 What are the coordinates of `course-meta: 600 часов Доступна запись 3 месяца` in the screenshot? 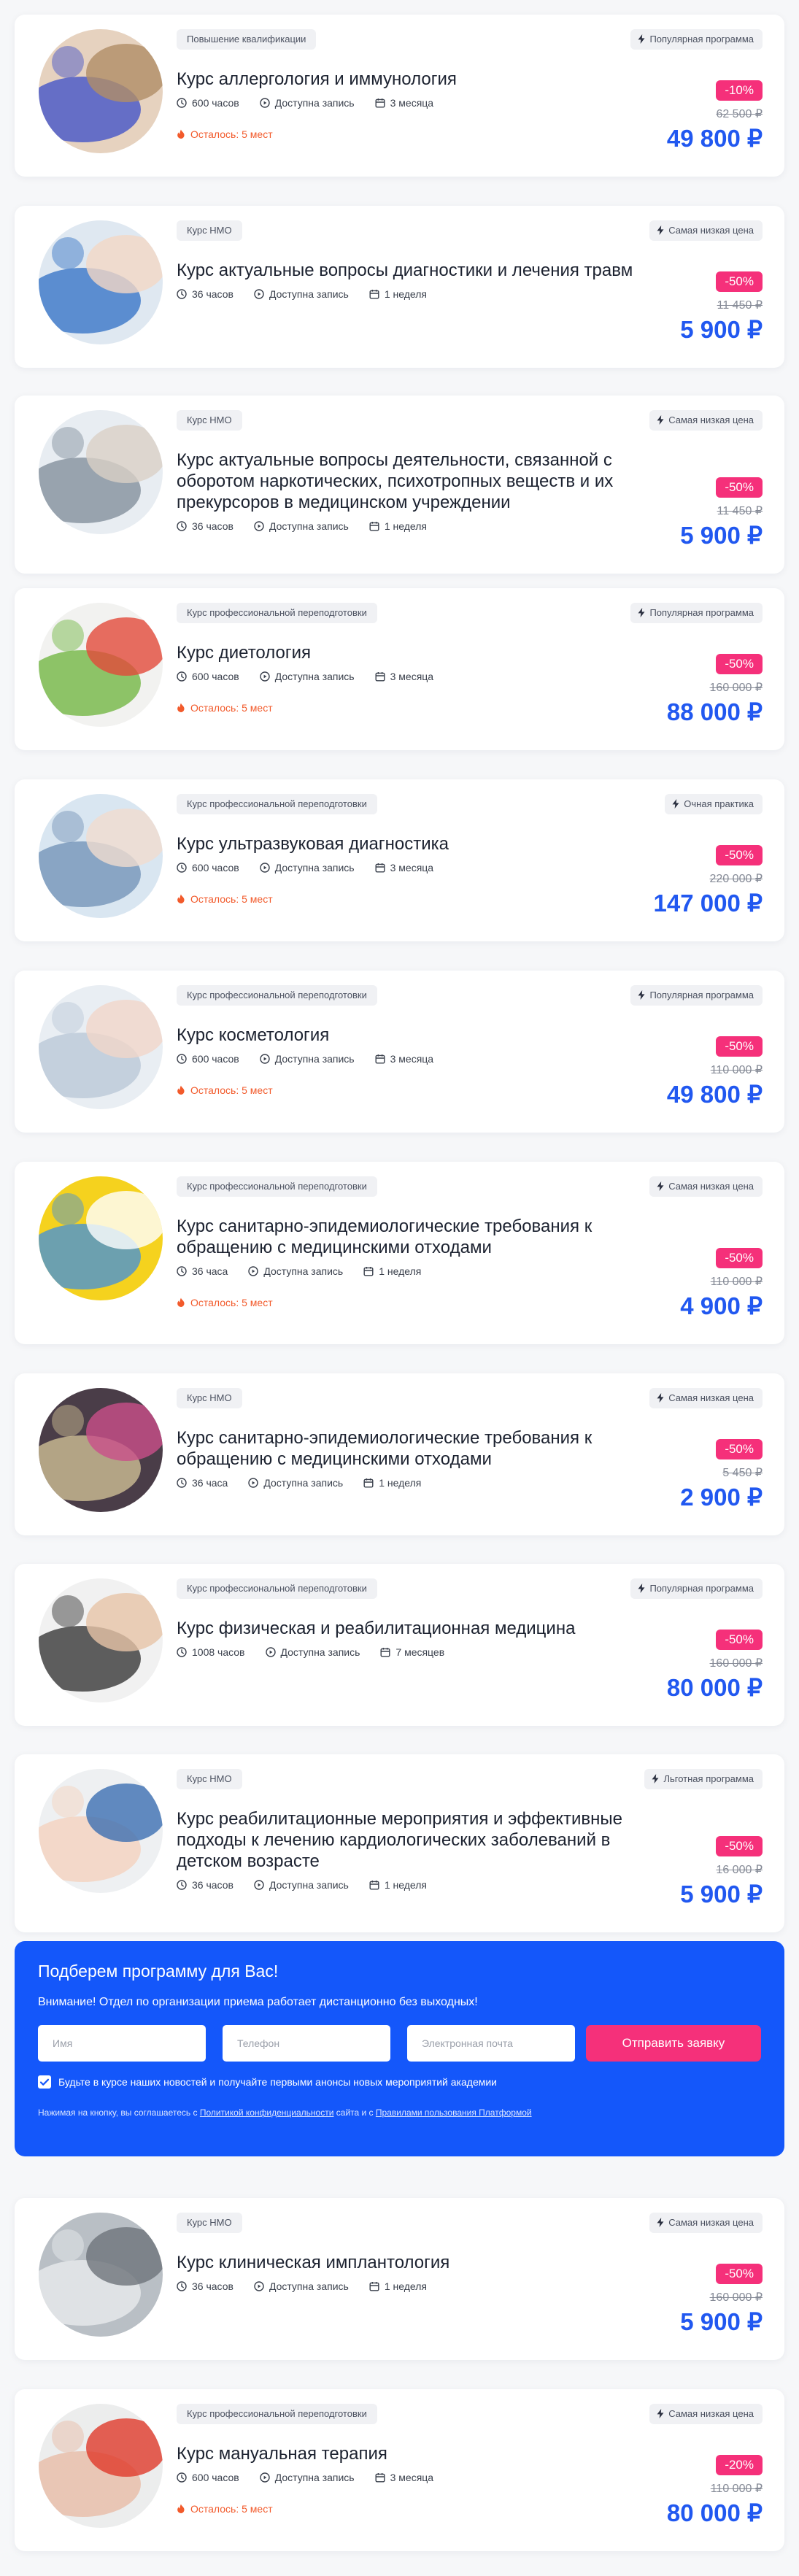 It's located at (316, 103).